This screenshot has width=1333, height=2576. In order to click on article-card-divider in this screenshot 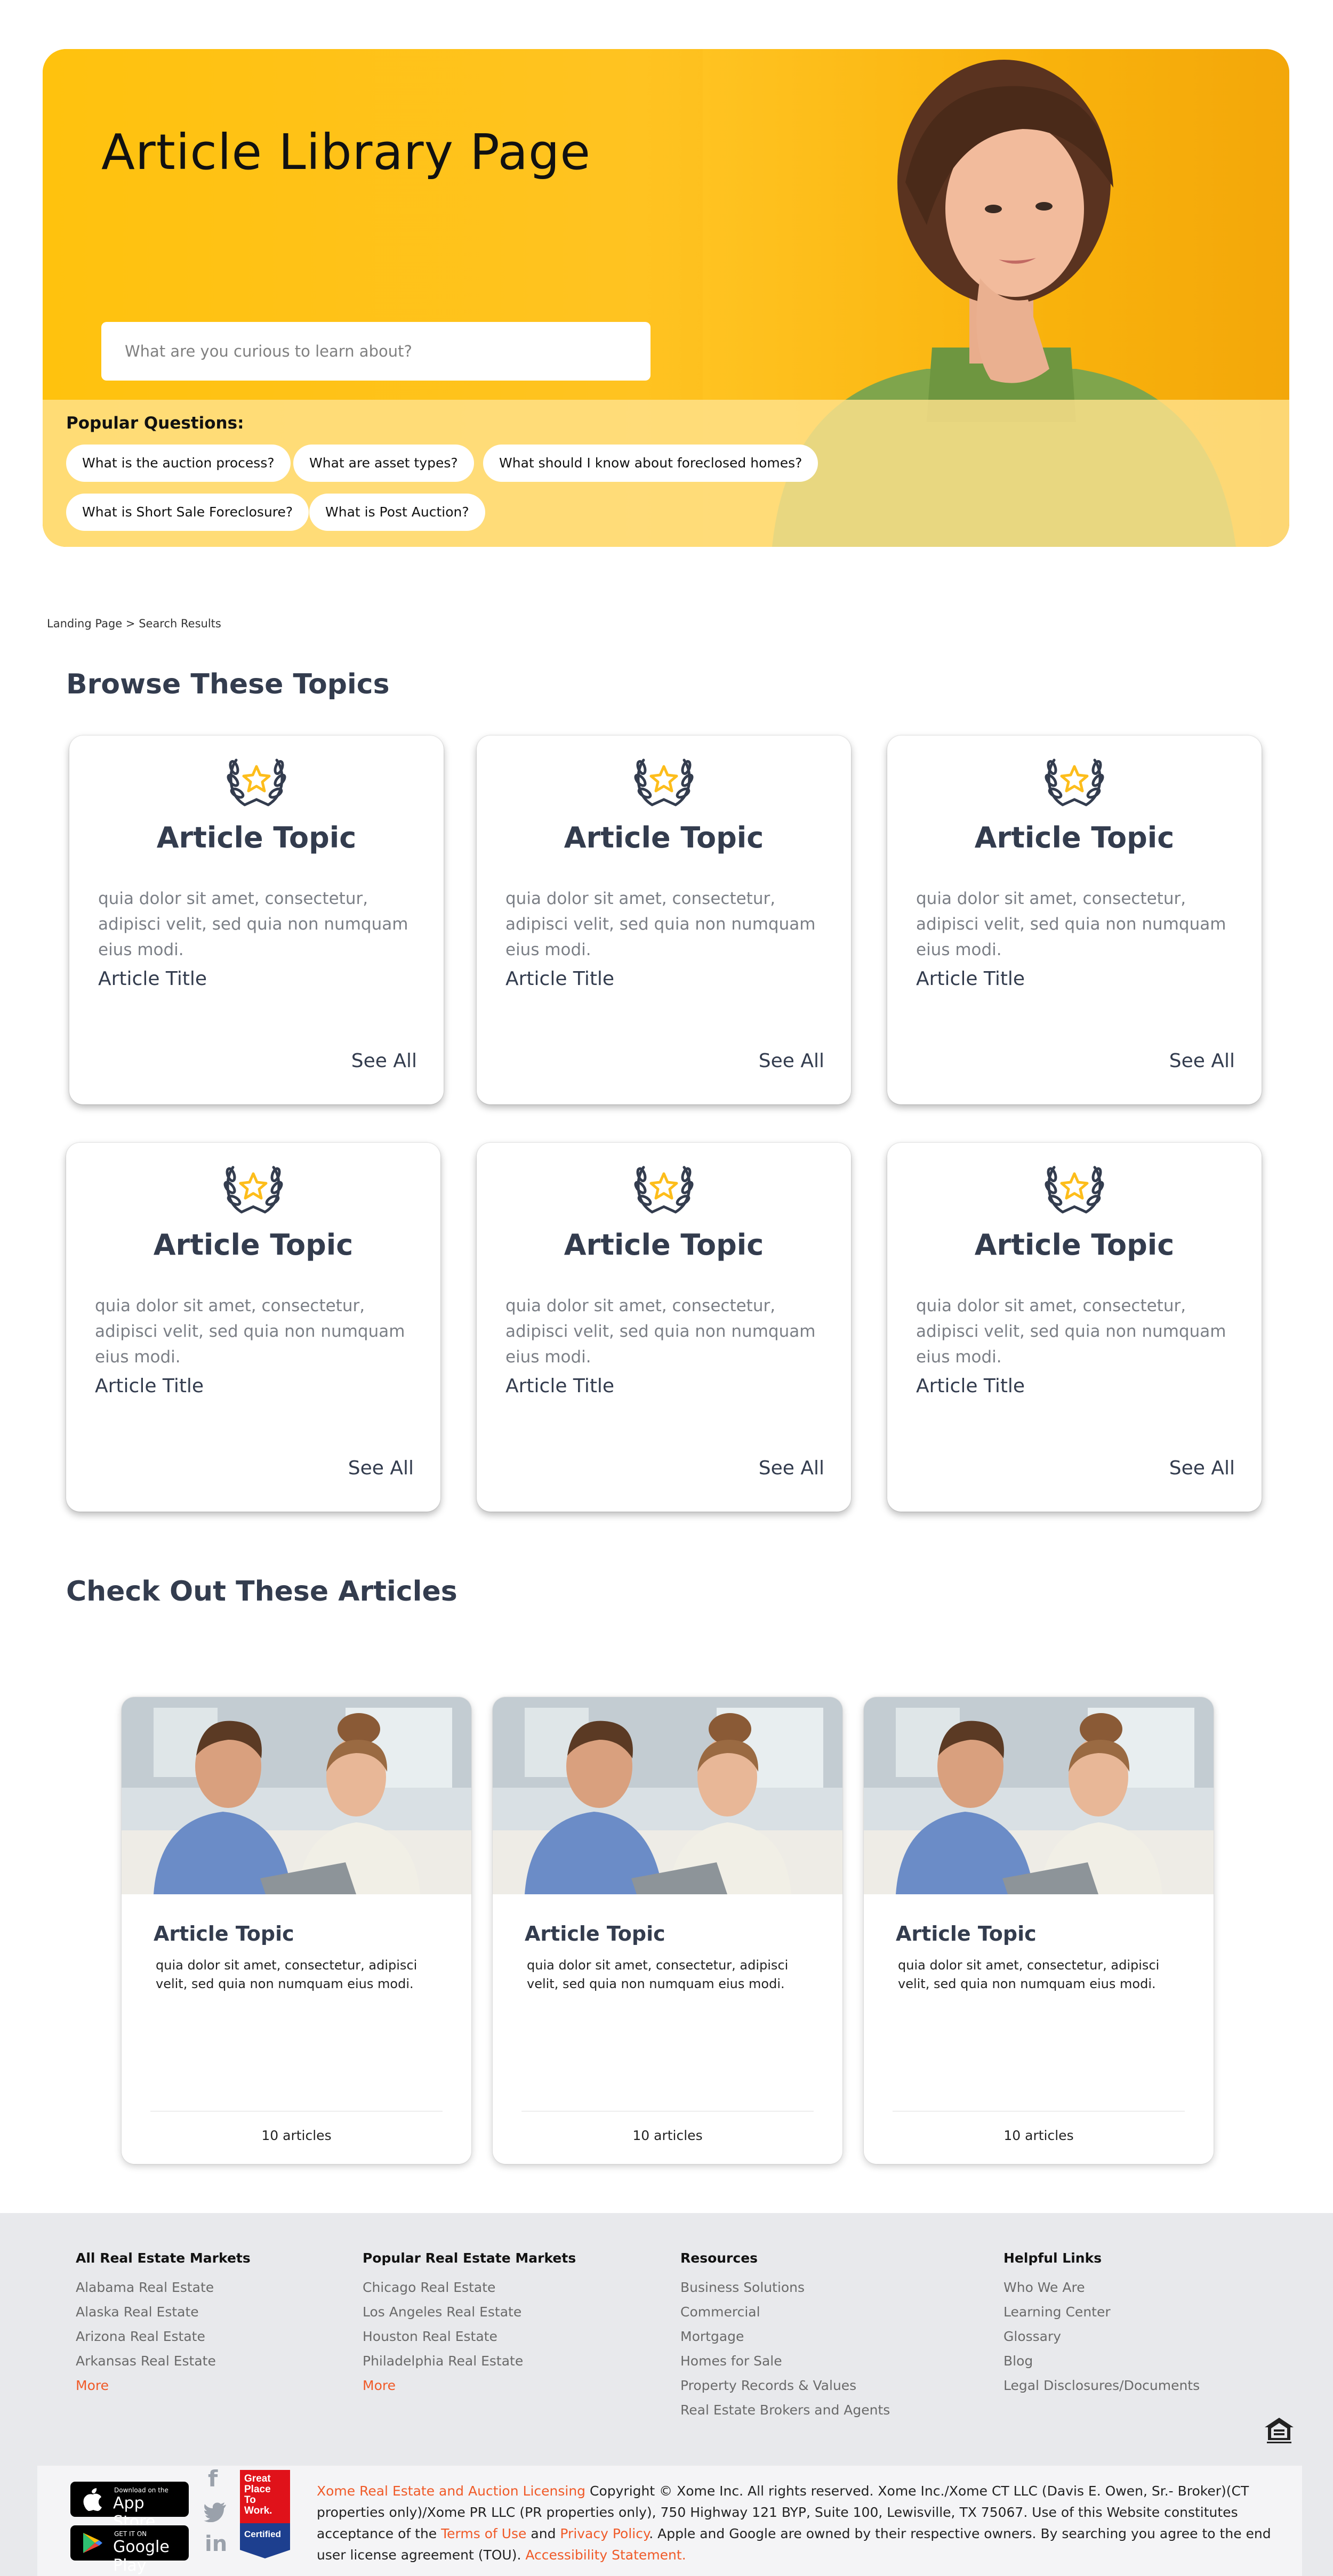, I will do `click(667, 2112)`.